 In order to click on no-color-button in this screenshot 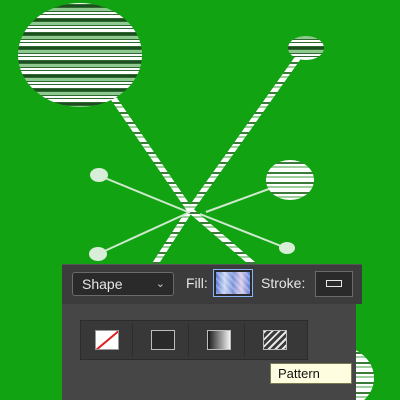, I will do `click(107, 340)`.